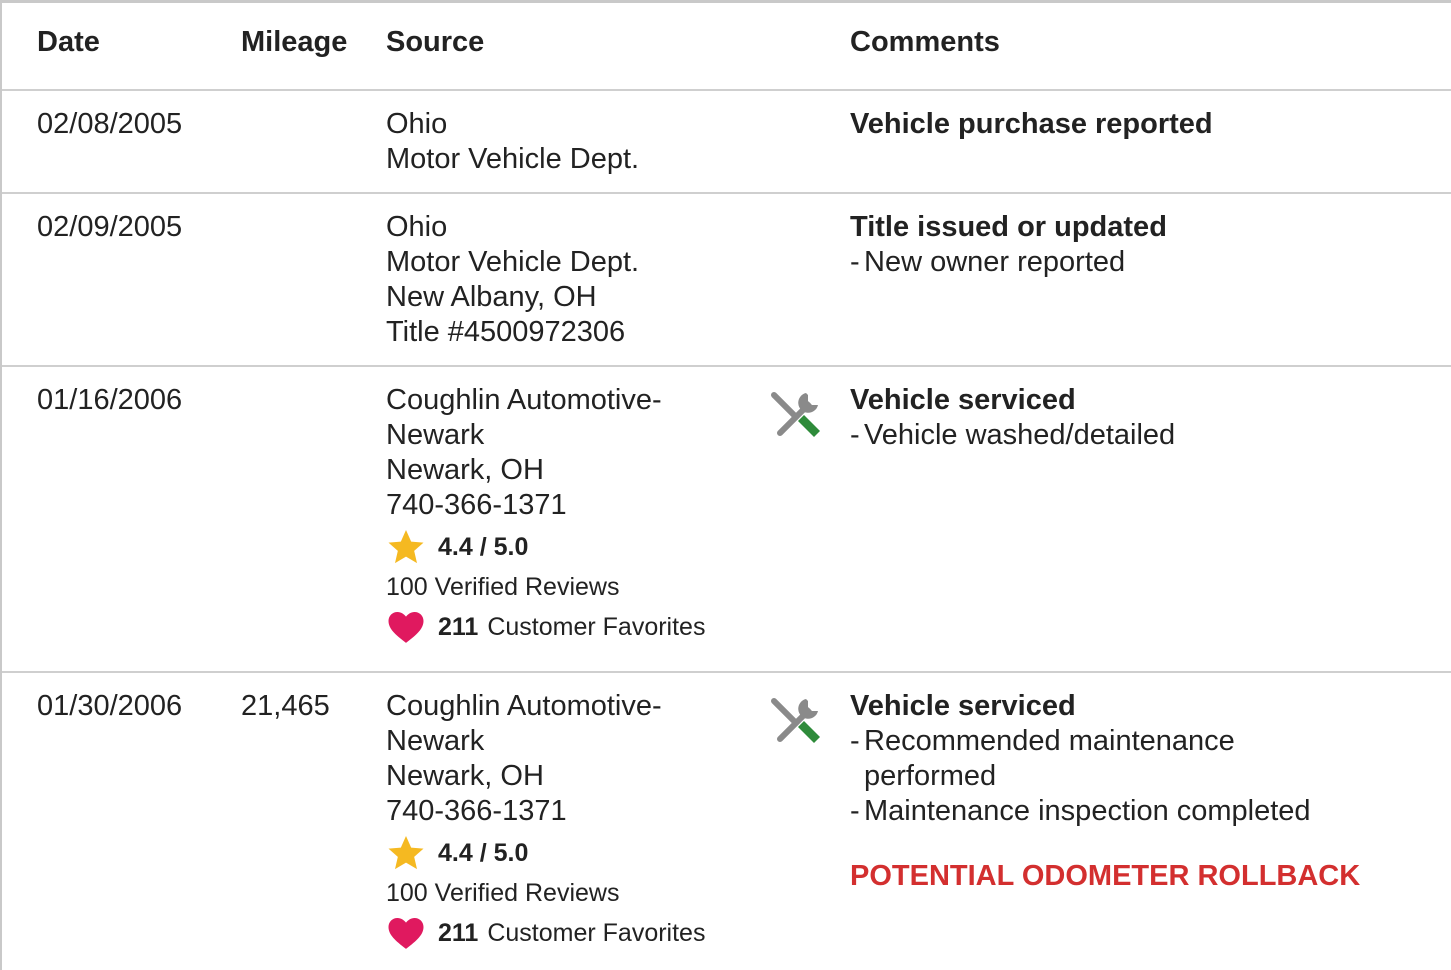  I want to click on comment-item: - Recommended maintenance, so click(1042, 741).